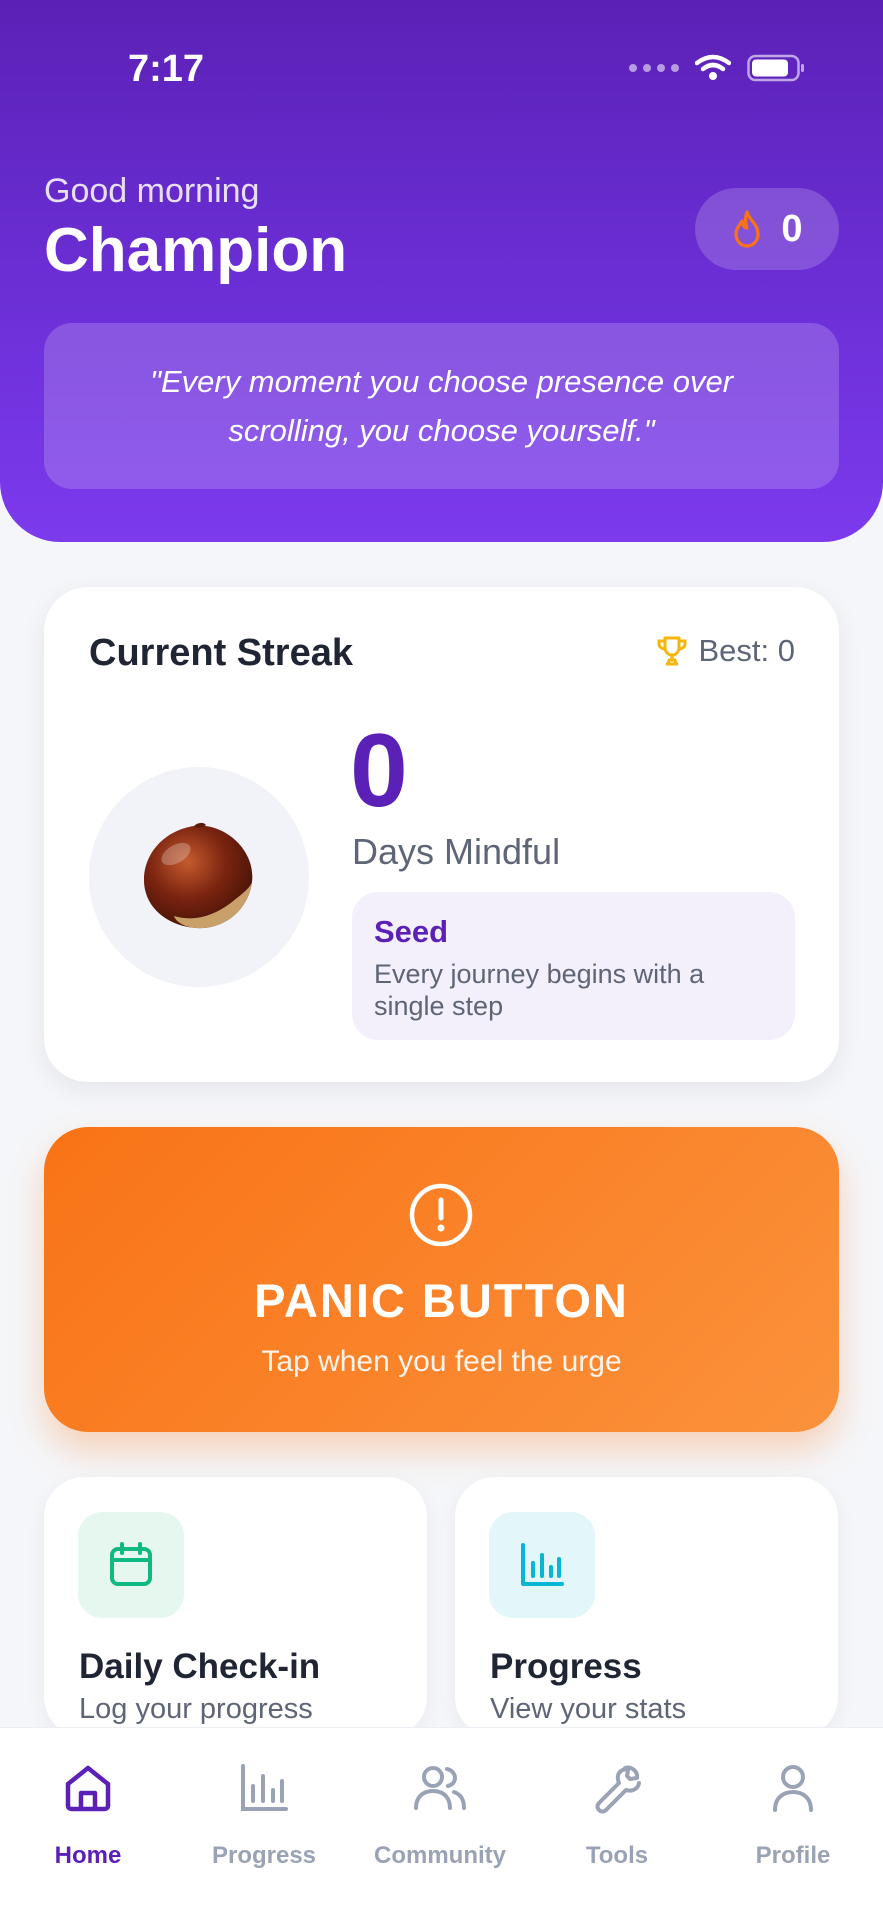 The height and width of the screenshot is (1921, 883). What do you see at coordinates (441, 1215) in the screenshot?
I see `alert-icon` at bounding box center [441, 1215].